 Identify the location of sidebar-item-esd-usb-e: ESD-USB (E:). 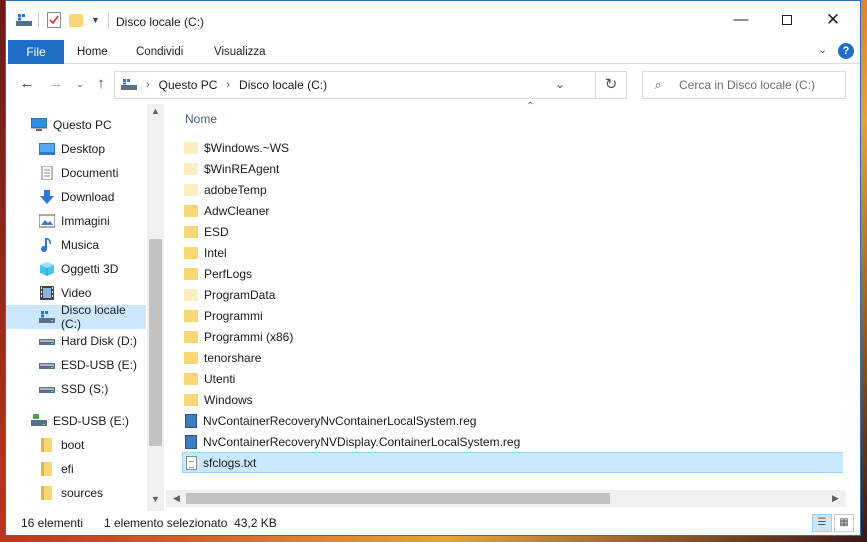
(76, 365).